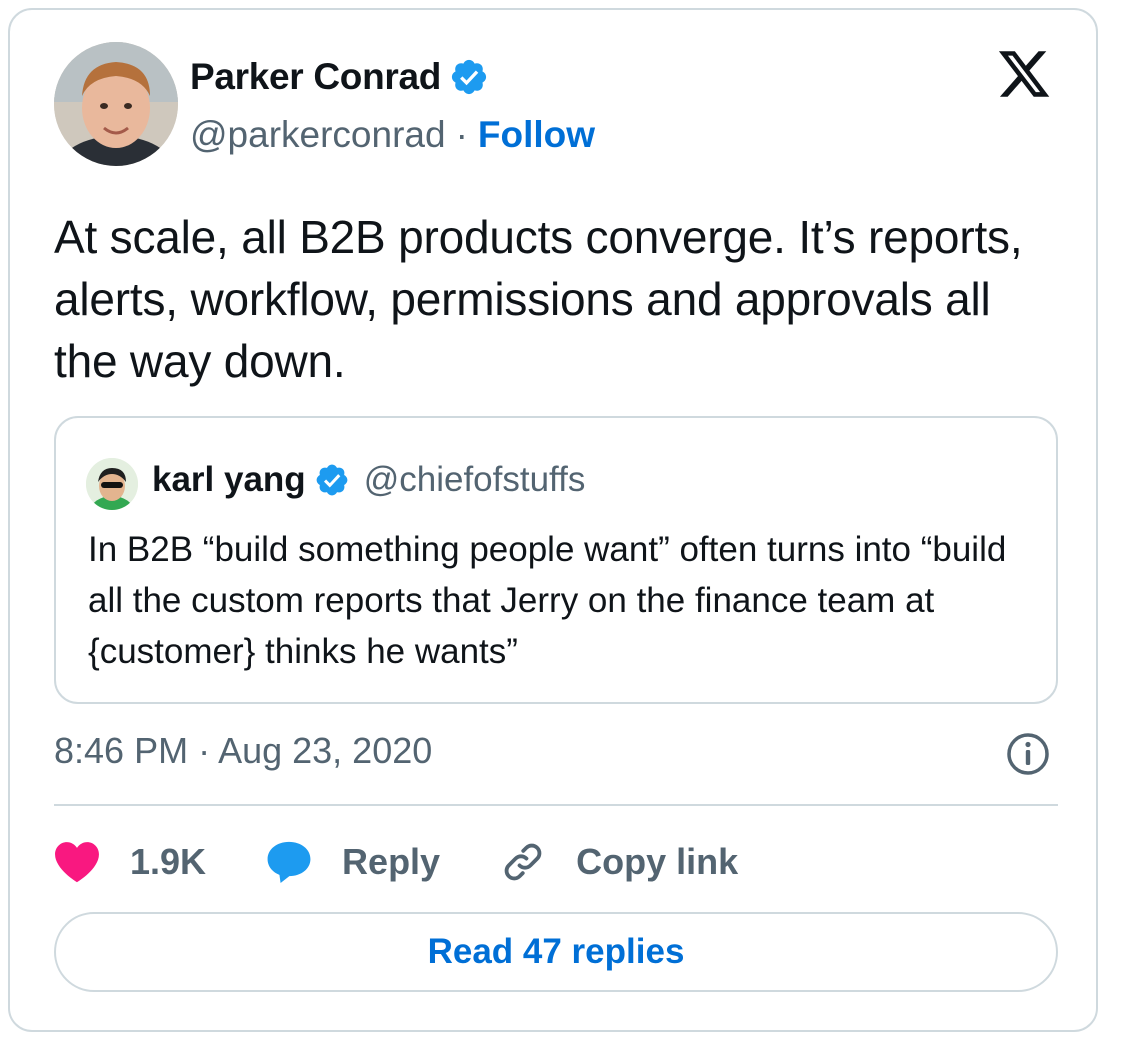  I want to click on read-replies-label: Read 47 replies, so click(556, 951).